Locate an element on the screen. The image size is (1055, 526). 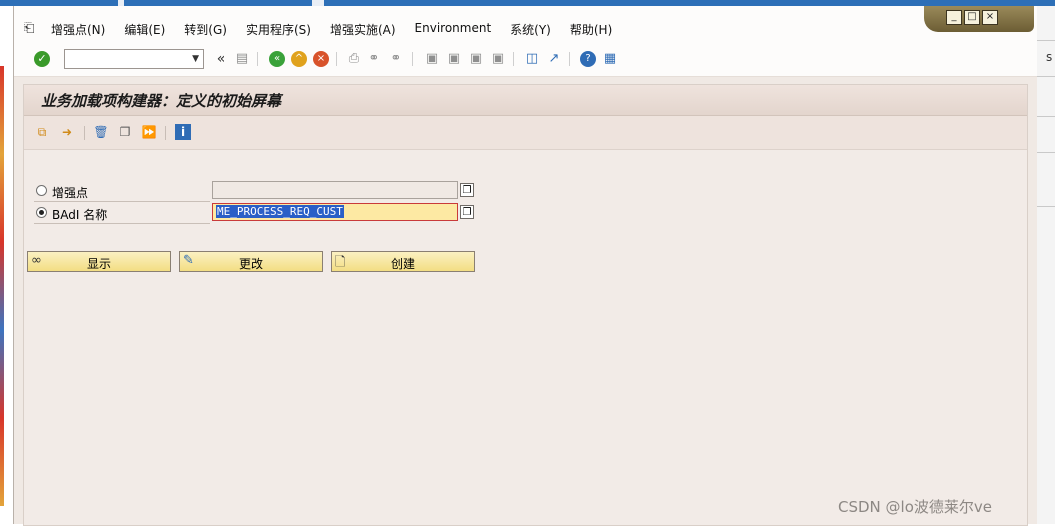
create-button: 🗋 创建 is located at coordinates (403, 261).